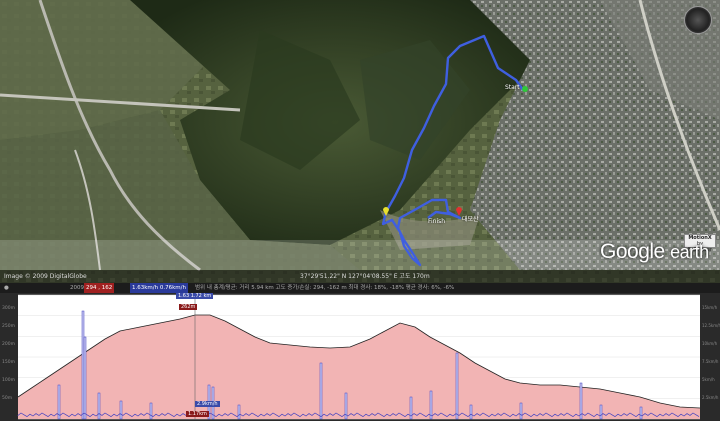 The width and height of the screenshot is (720, 421). Describe the element at coordinates (8, 362) in the screenshot. I see `y-left-tick: 150m` at that location.